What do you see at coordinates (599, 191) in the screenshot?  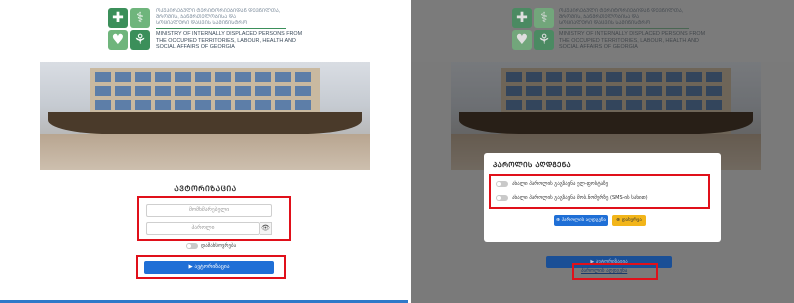 I see `recovery-options-highlight` at bounding box center [599, 191].